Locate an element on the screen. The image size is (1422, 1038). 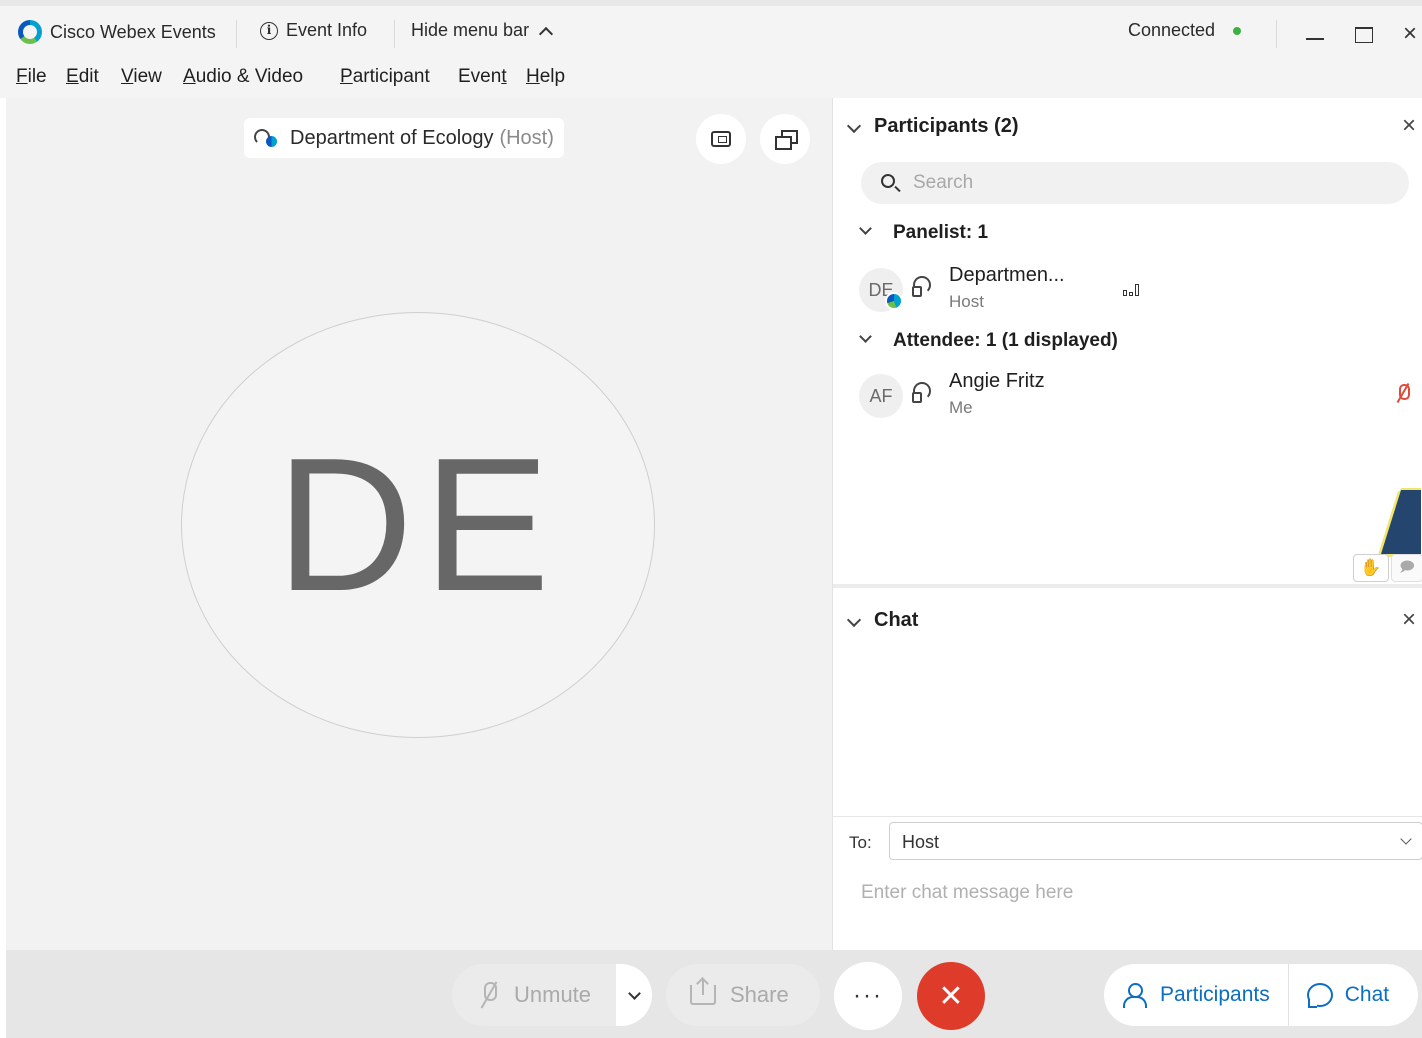
picture-in-picture-button is located at coordinates (721, 139).